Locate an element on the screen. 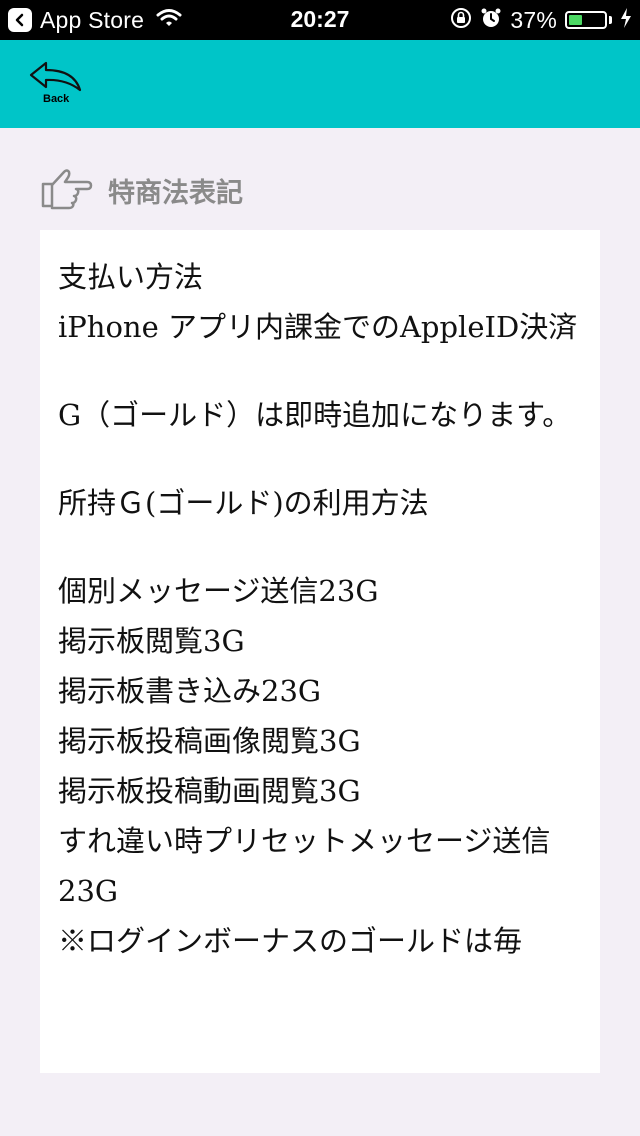  usage-item: 掲示板投稿画像閲覧3G is located at coordinates (209, 741).